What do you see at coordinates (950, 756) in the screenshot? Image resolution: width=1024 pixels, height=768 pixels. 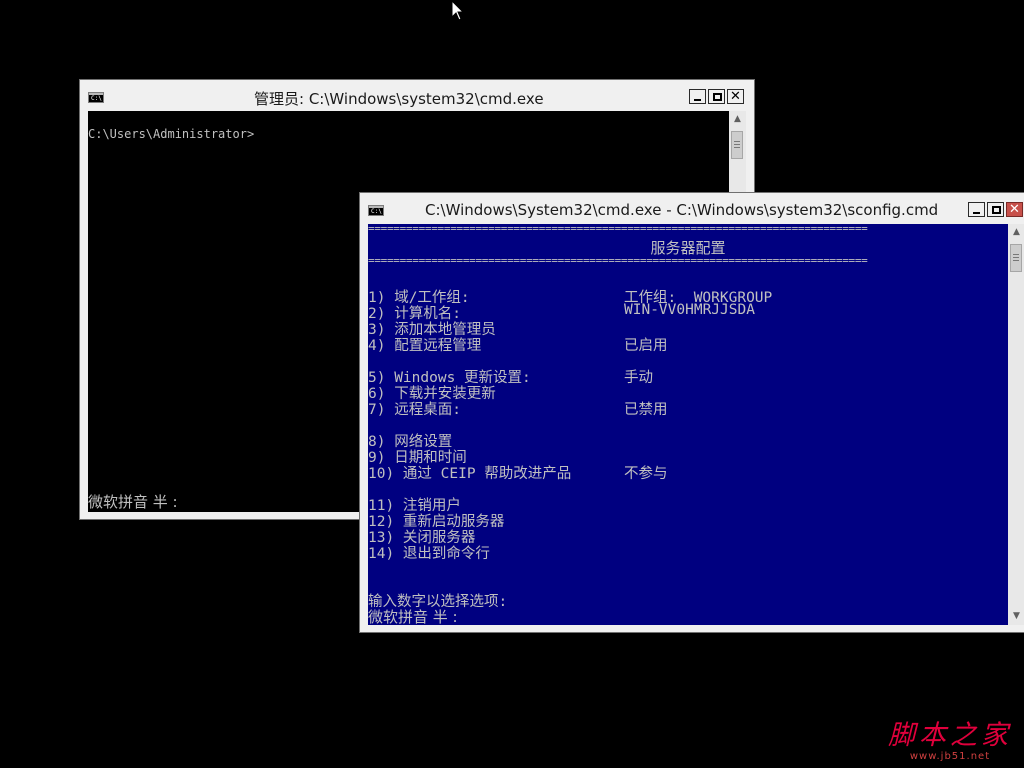 I see `watermark-url: www.jb51.net` at bounding box center [950, 756].